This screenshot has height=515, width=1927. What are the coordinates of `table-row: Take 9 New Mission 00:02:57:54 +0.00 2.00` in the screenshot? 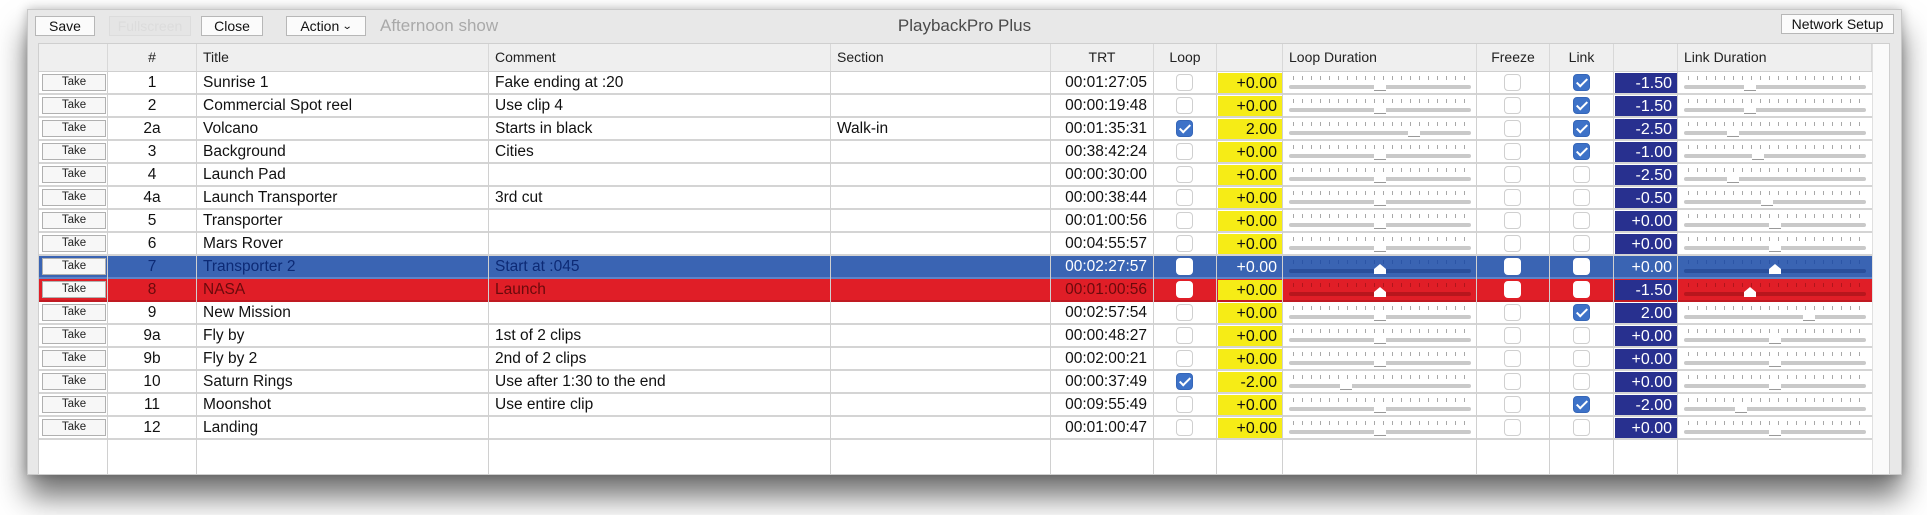 It's located at (964, 313).